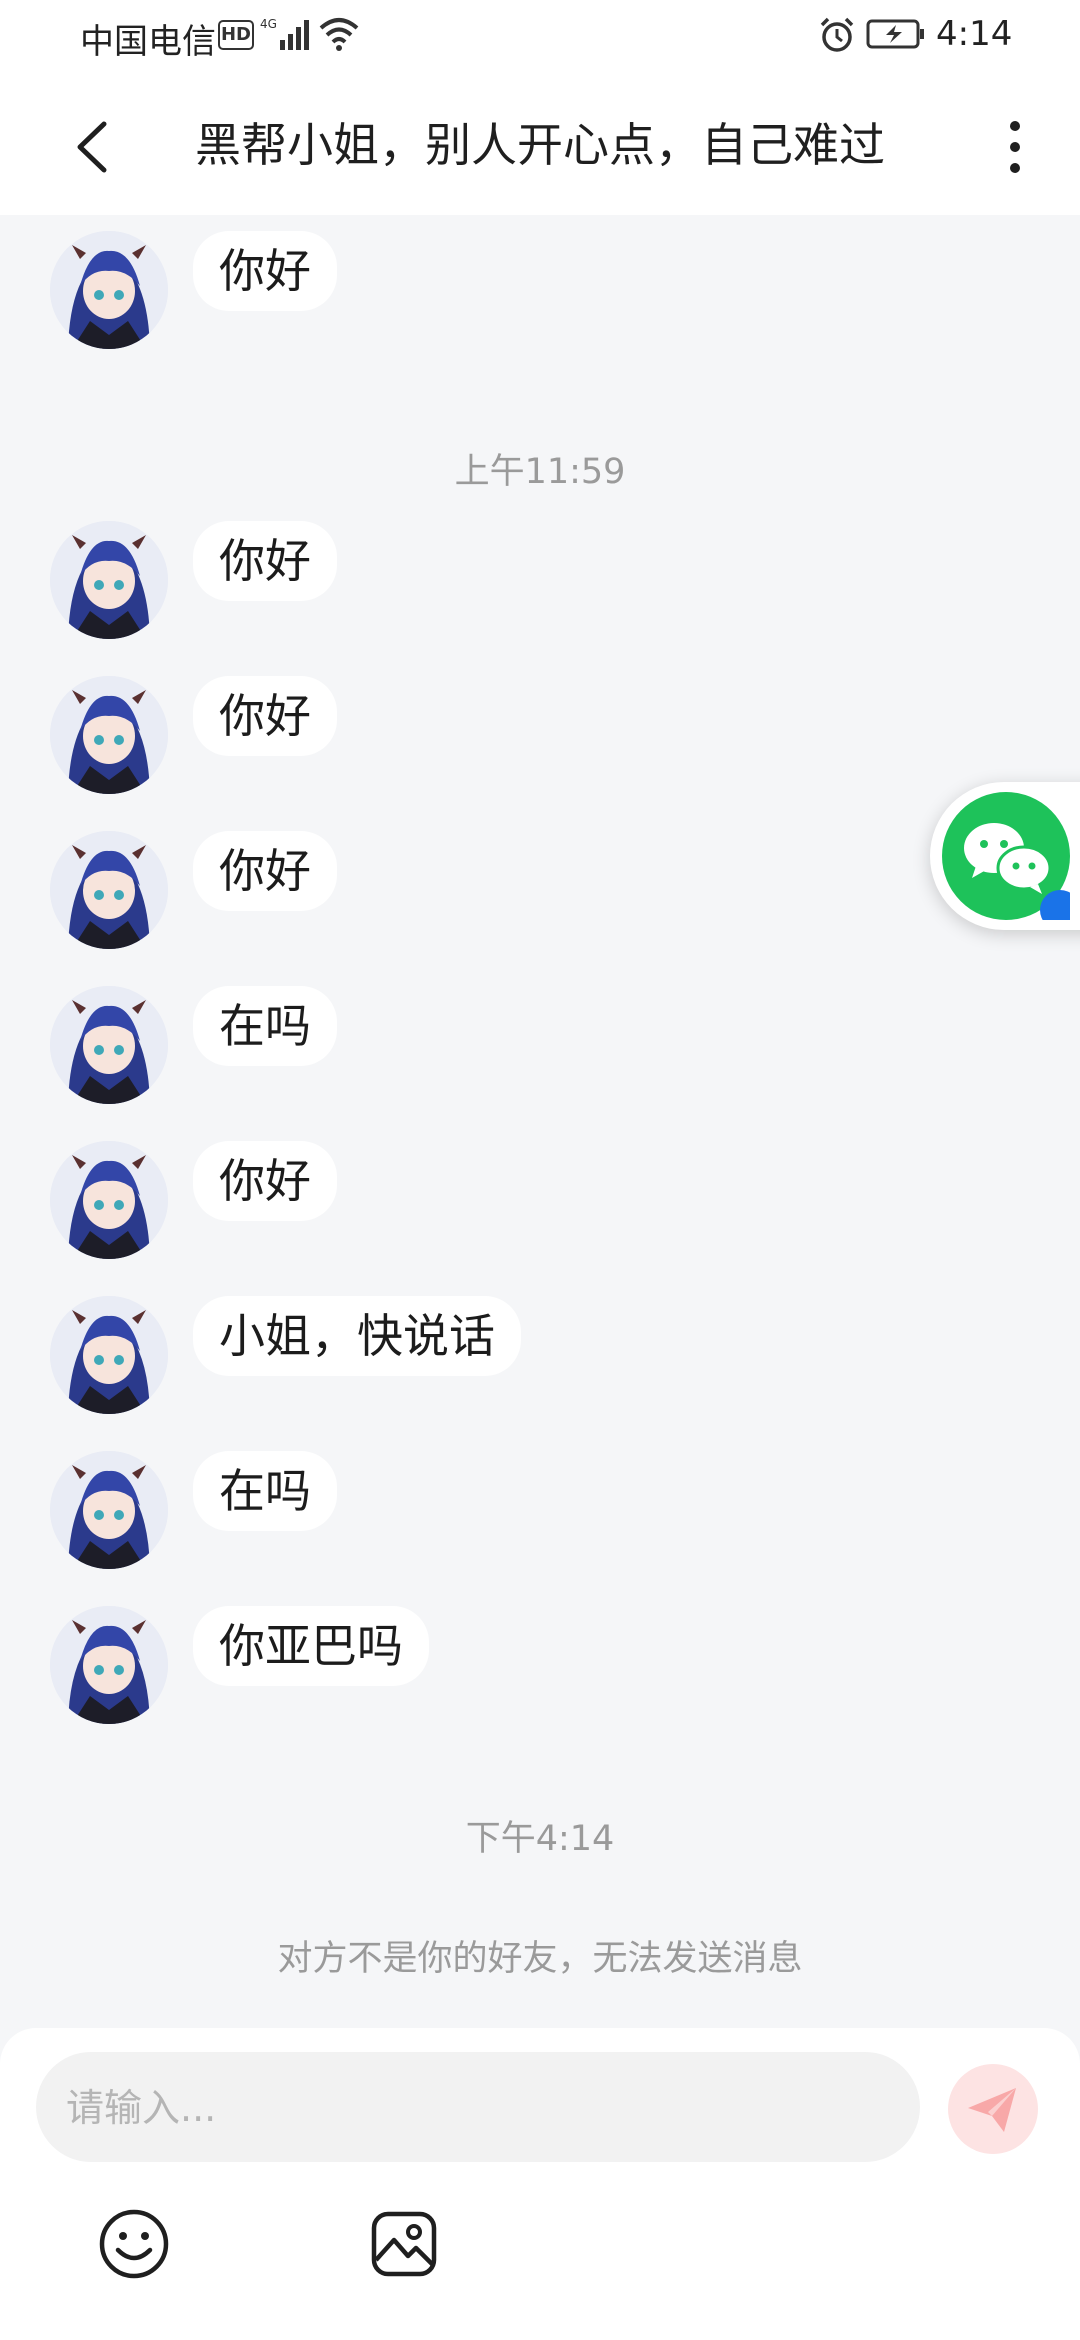 Image resolution: width=1080 pixels, height=2340 pixels. What do you see at coordinates (540, 145) in the screenshot?
I see `page-title: 黑帮小姐，别人开心点，自己难过` at bounding box center [540, 145].